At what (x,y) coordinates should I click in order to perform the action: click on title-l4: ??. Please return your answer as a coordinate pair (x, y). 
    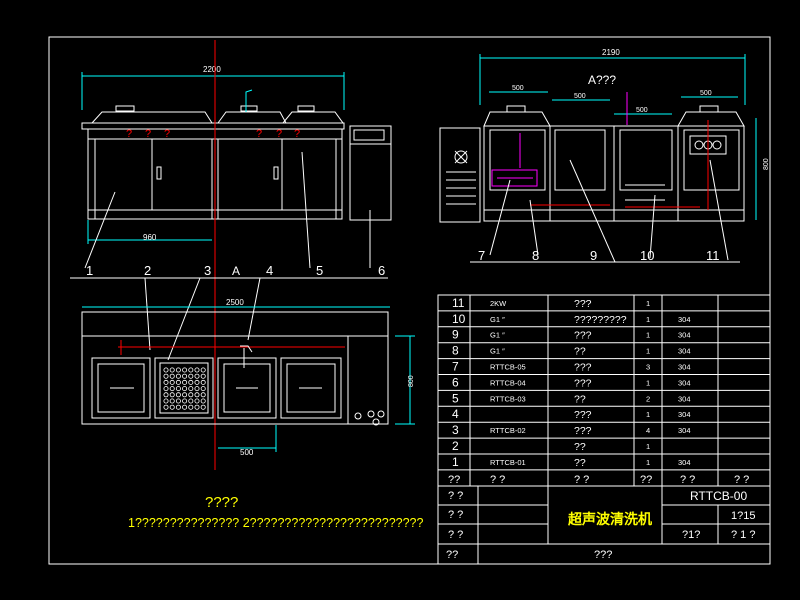
    Looking at the image, I should click on (452, 555).